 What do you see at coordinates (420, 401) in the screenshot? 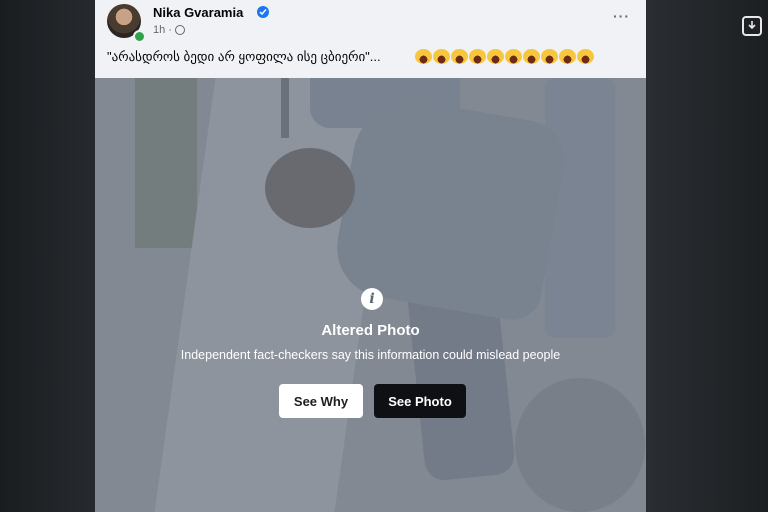
I see `see-photo-button: See Photo` at bounding box center [420, 401].